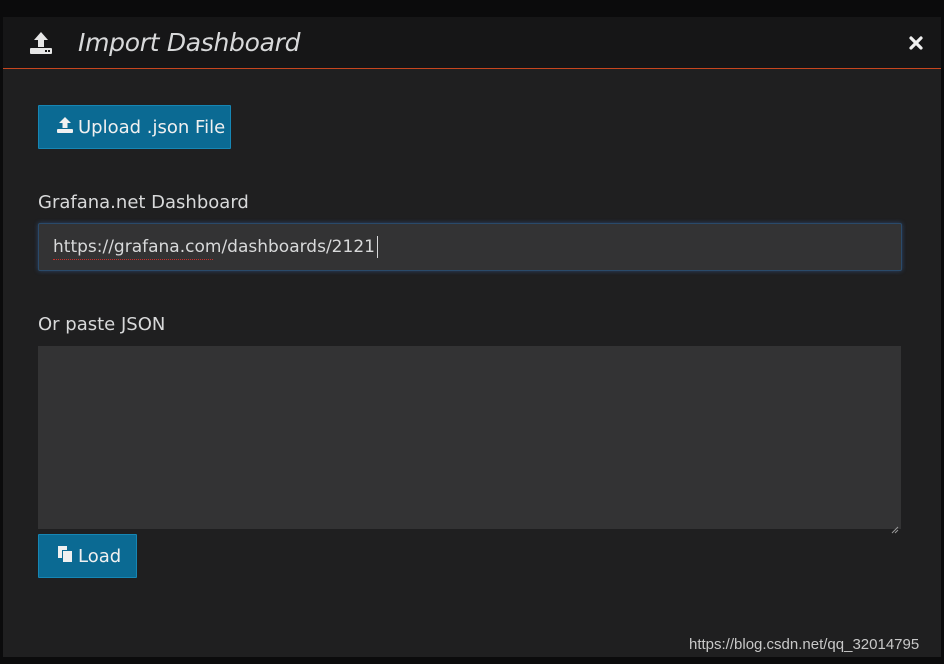  Describe the element at coordinates (143, 202) in the screenshot. I see `grafana-net-label: Grafana.net Dashboard` at that location.